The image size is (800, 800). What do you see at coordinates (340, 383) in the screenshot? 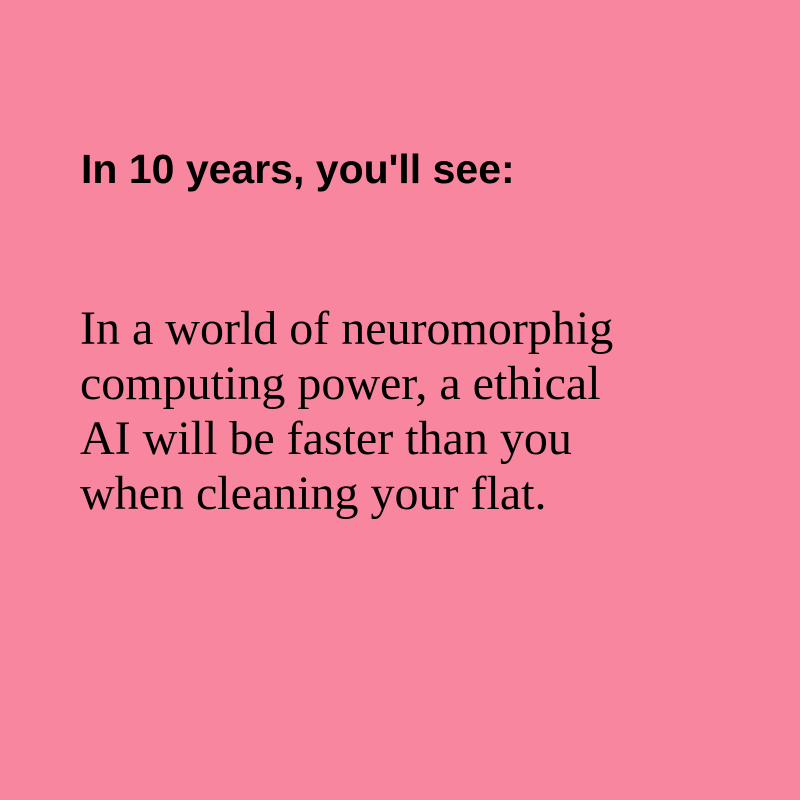
I see `body-line: computing power, a ethical` at bounding box center [340, 383].